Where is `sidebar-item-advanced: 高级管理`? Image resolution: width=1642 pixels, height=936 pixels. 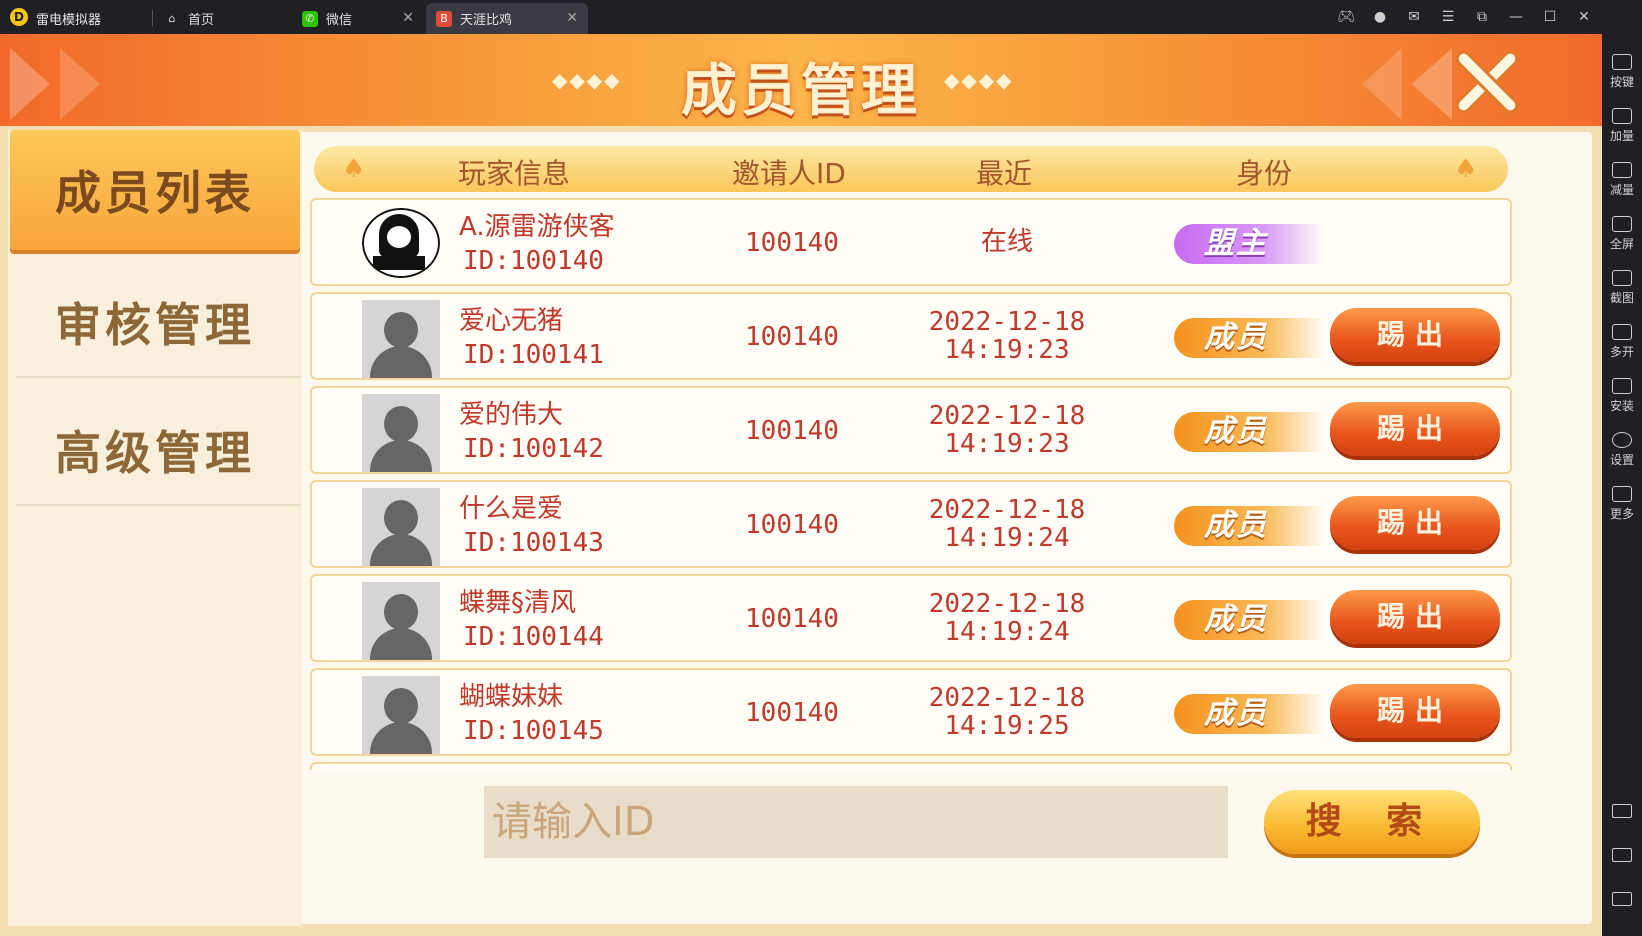
sidebar-item-advanced: 高级管理 is located at coordinates (155, 450).